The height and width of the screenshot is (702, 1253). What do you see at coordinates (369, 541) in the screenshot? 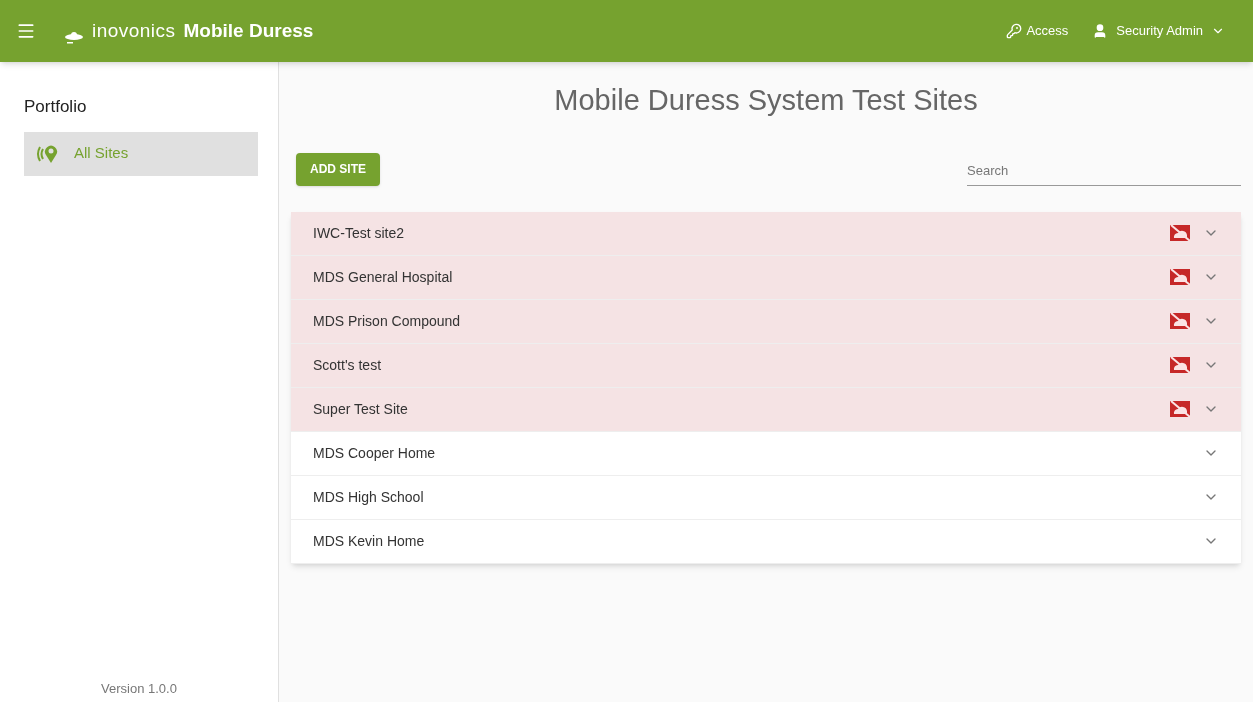
I see `site-name: MDS Kevin Home` at bounding box center [369, 541].